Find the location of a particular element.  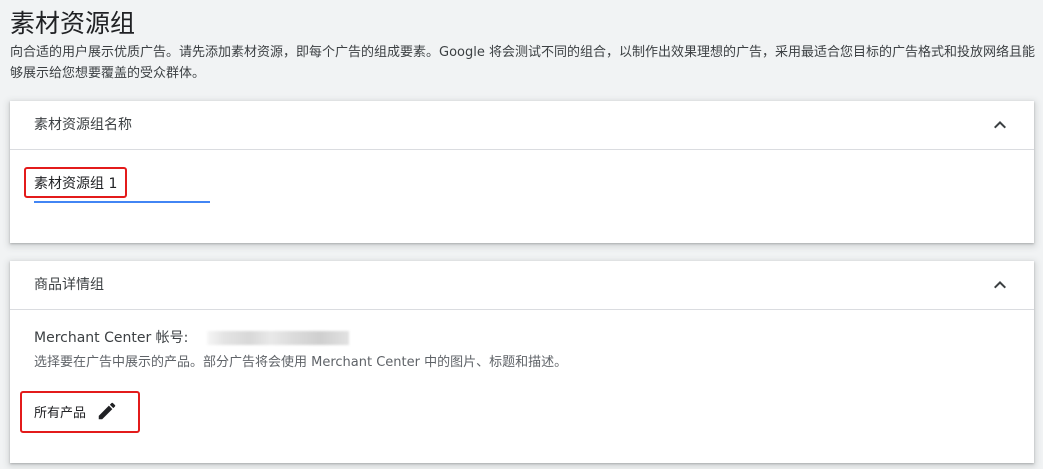

highlight-box-products is located at coordinates (80, 412).